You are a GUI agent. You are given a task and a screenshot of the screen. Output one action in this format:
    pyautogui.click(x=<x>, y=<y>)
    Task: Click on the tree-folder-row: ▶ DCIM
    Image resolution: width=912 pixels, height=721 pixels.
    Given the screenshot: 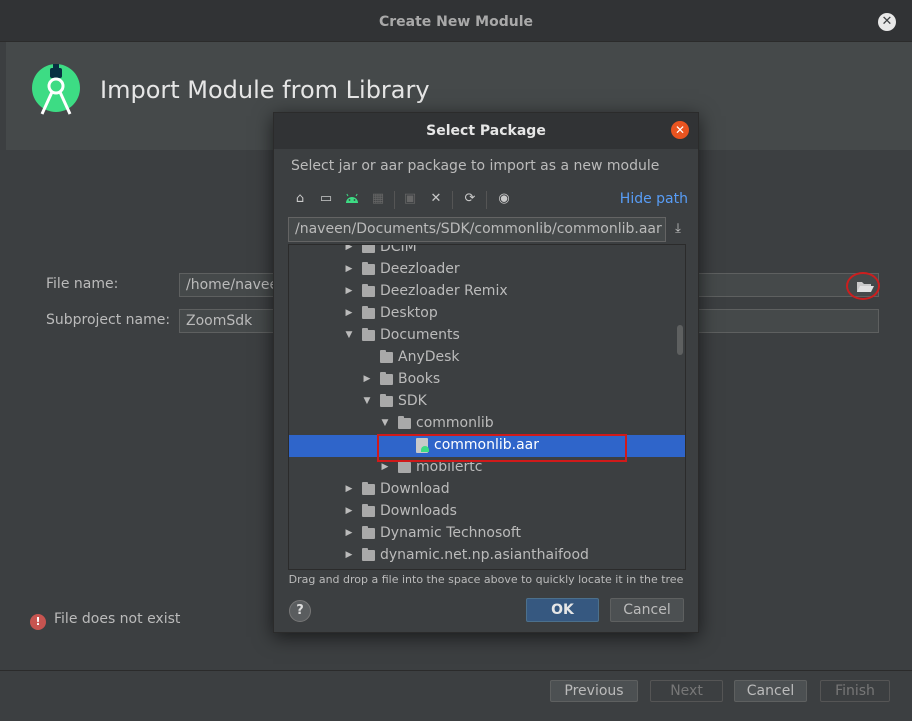 What is the action you would take?
    pyautogui.click(x=487, y=251)
    